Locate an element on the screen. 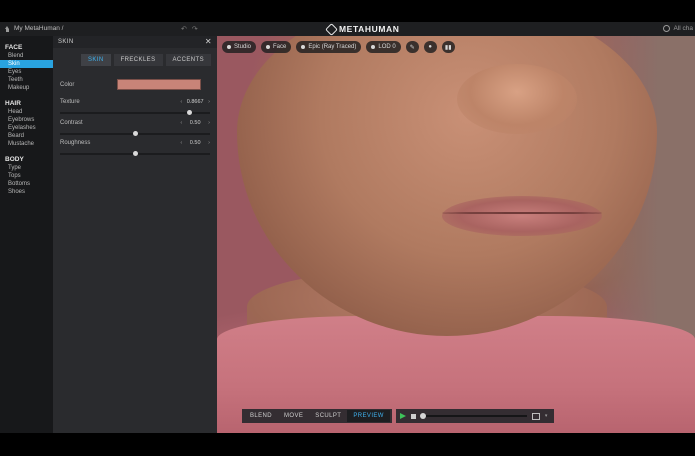  sidebar-item-blend: Blend is located at coordinates (26, 56).